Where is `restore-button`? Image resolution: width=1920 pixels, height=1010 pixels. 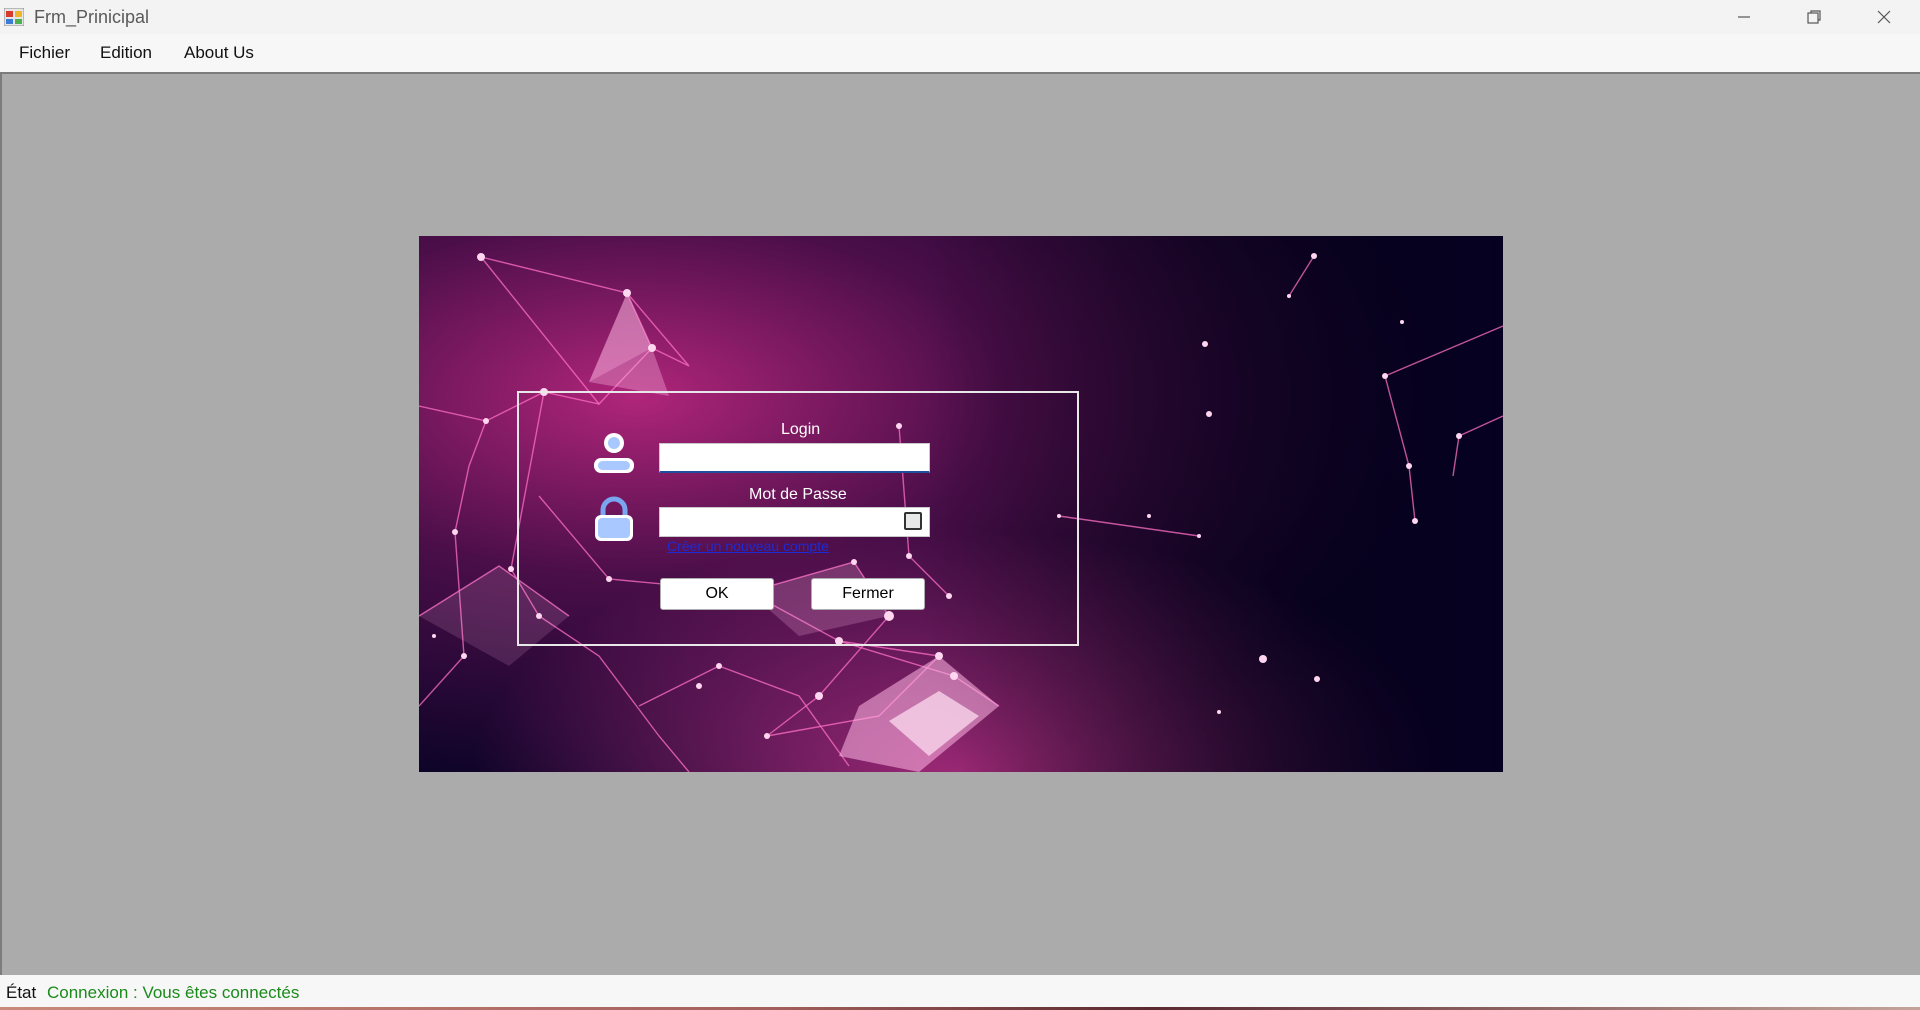 restore-button is located at coordinates (1814, 17).